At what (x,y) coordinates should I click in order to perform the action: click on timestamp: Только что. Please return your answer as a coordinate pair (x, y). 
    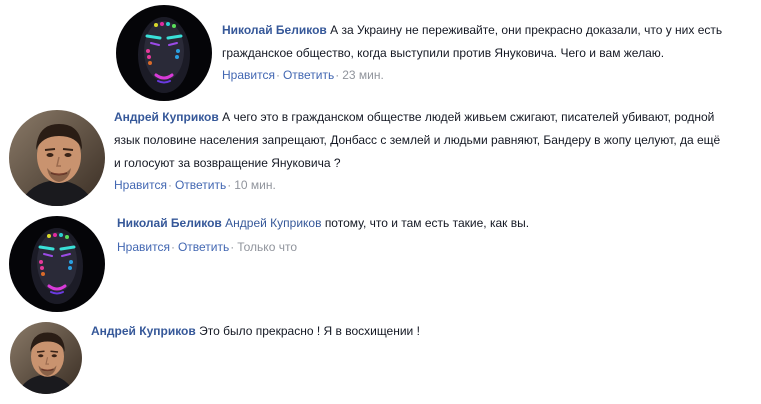
    Looking at the image, I should click on (267, 247).